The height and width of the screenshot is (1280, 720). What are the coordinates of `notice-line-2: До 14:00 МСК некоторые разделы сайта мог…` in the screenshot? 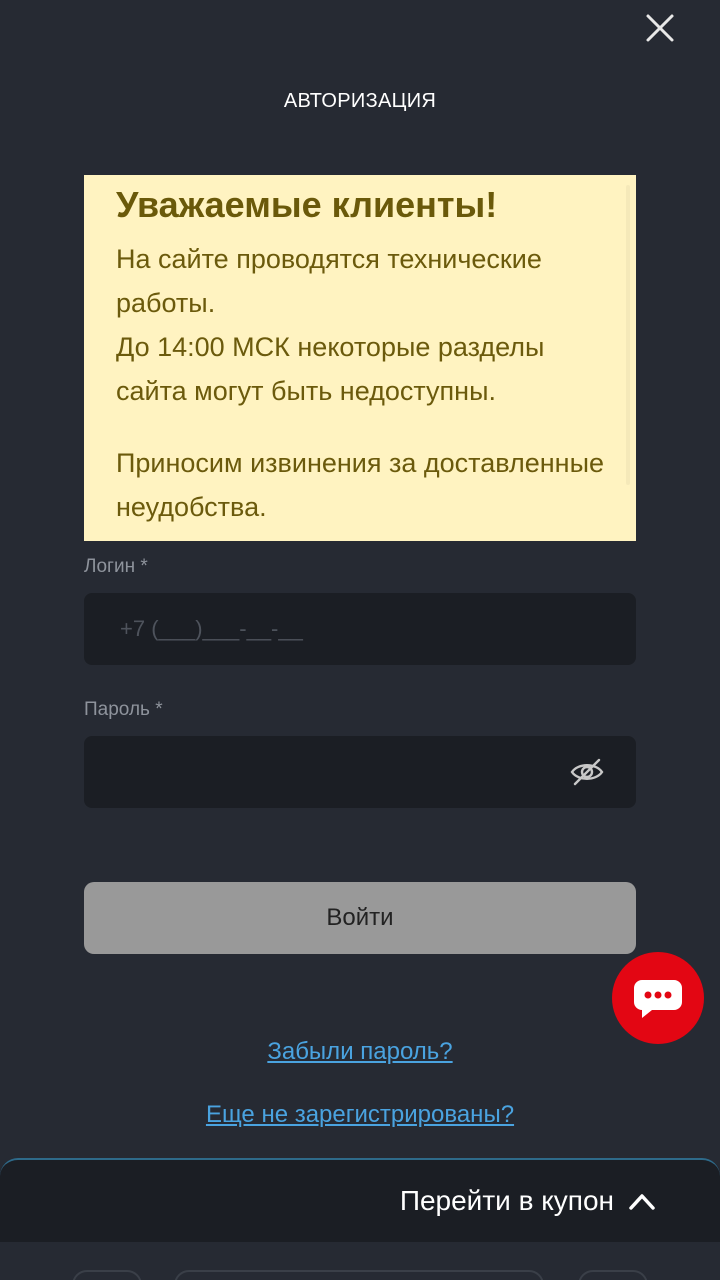 It's located at (330, 369).